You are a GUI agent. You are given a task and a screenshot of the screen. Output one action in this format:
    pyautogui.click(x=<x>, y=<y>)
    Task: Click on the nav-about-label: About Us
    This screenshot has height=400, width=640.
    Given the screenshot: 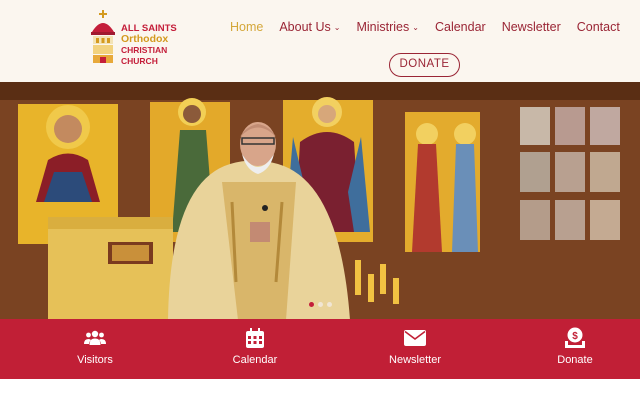 What is the action you would take?
    pyautogui.click(x=305, y=27)
    